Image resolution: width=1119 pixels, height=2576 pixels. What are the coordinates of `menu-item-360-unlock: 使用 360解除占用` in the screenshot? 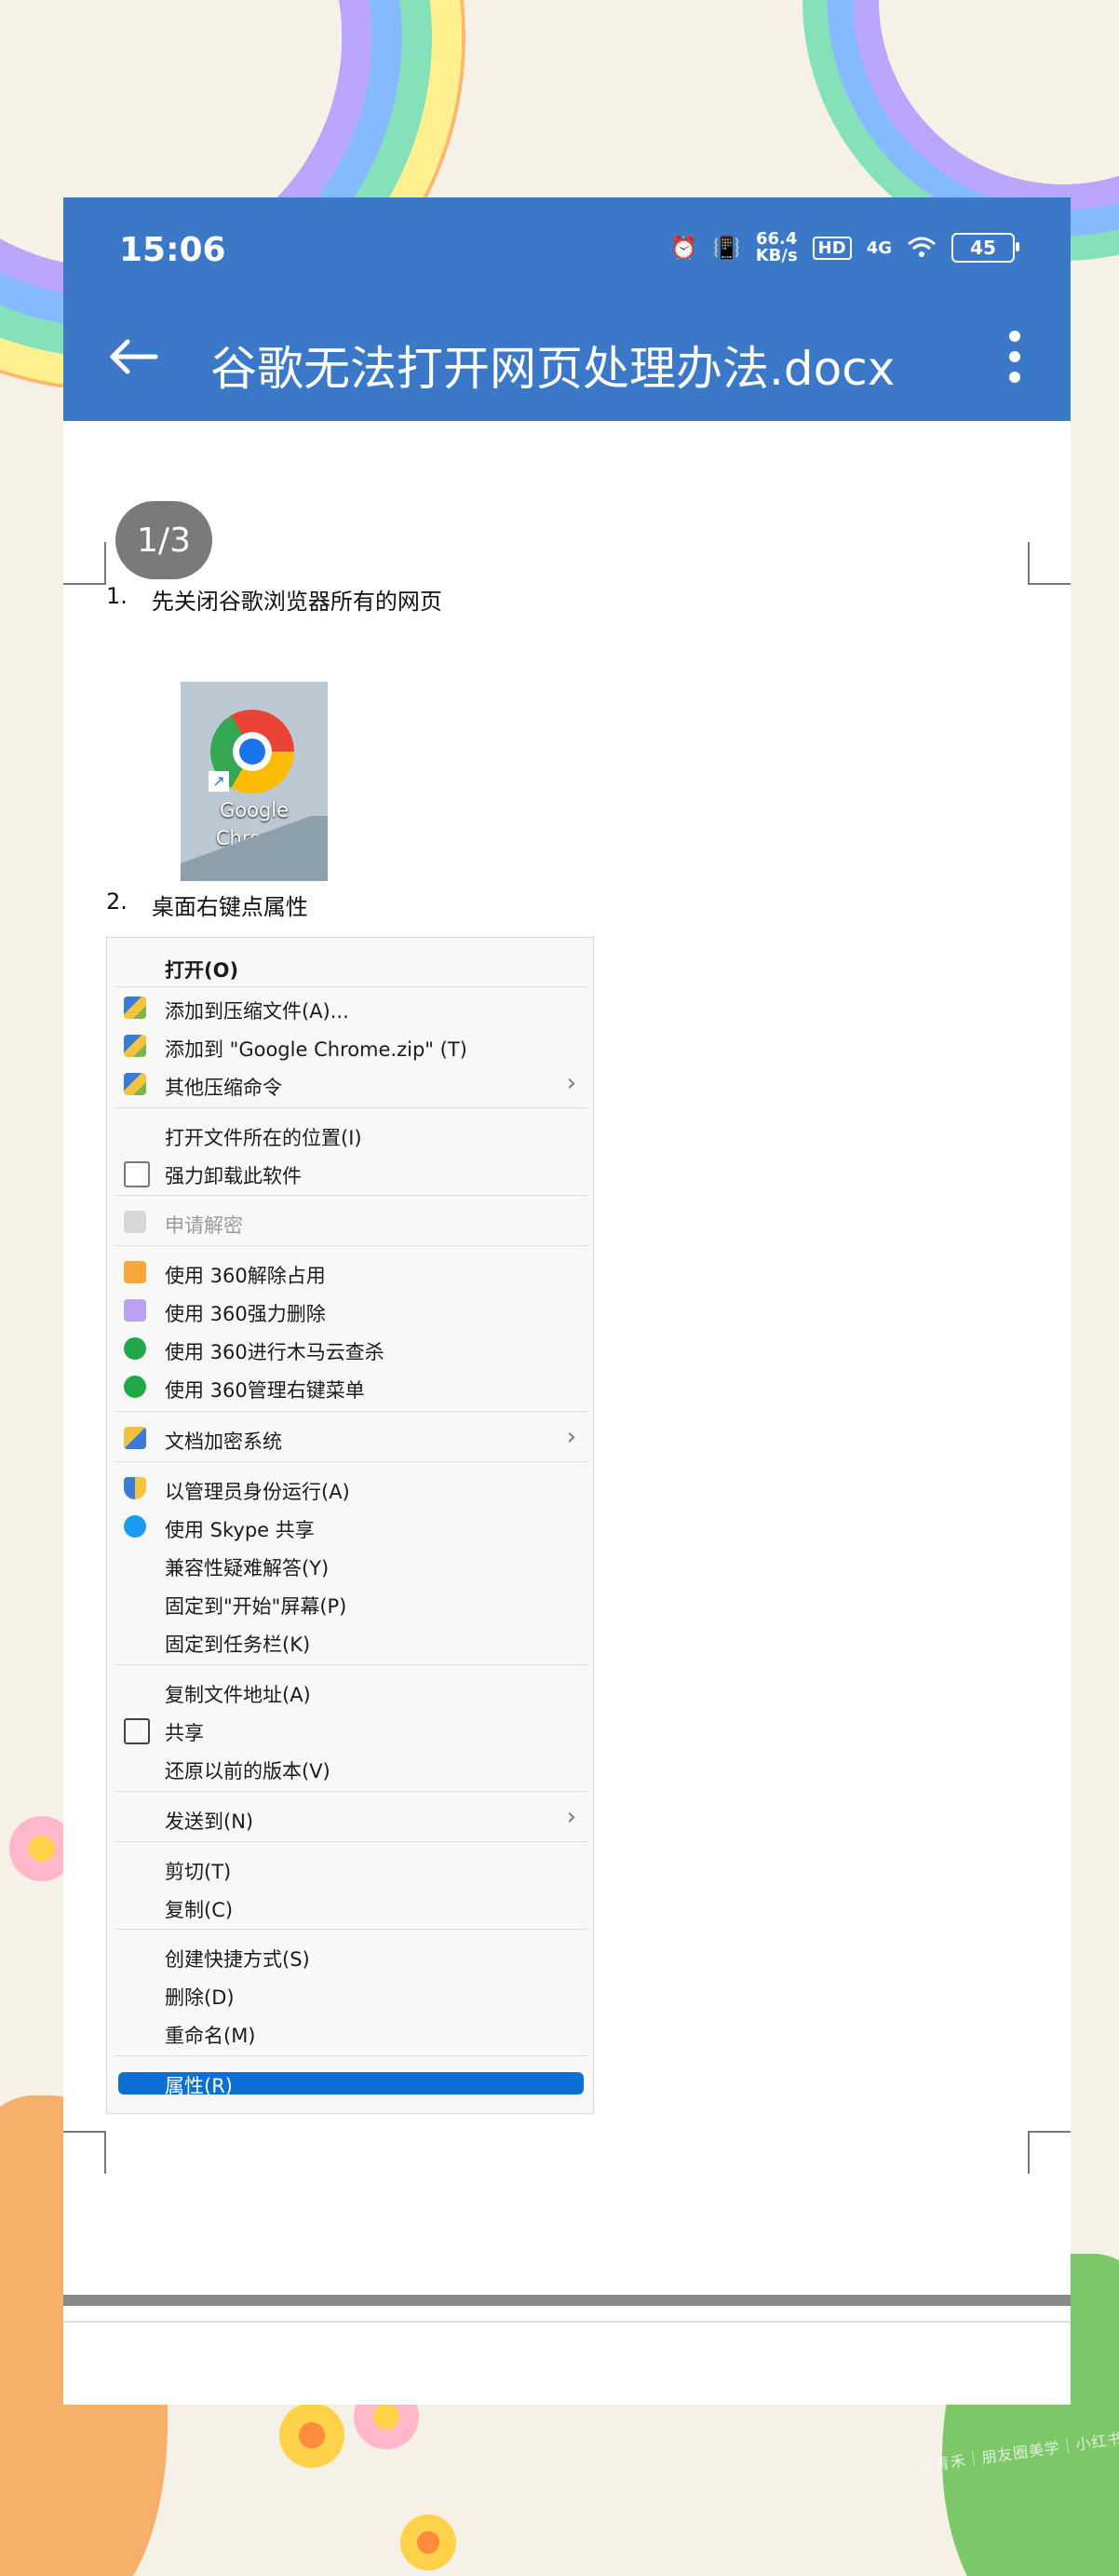 It's located at (350, 1271).